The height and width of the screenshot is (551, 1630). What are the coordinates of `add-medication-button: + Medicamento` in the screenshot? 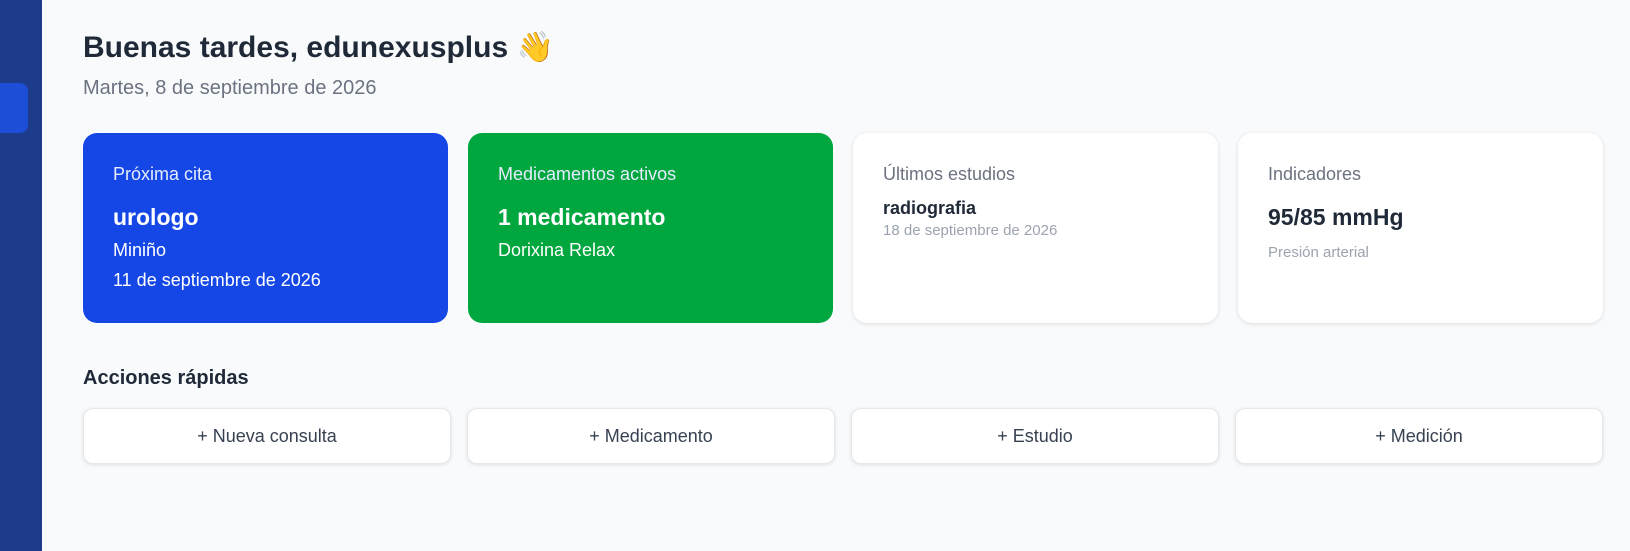 It's located at (651, 436).